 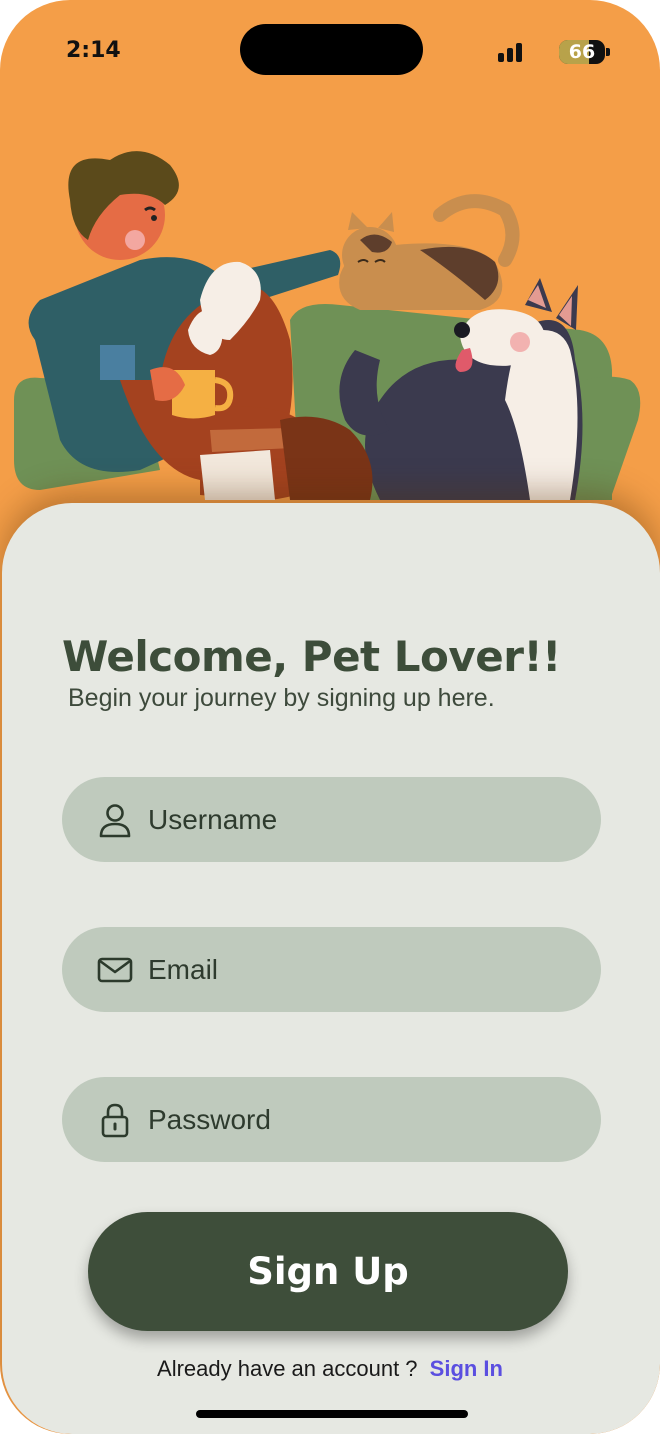 I want to click on username-field, so click(x=331, y=819).